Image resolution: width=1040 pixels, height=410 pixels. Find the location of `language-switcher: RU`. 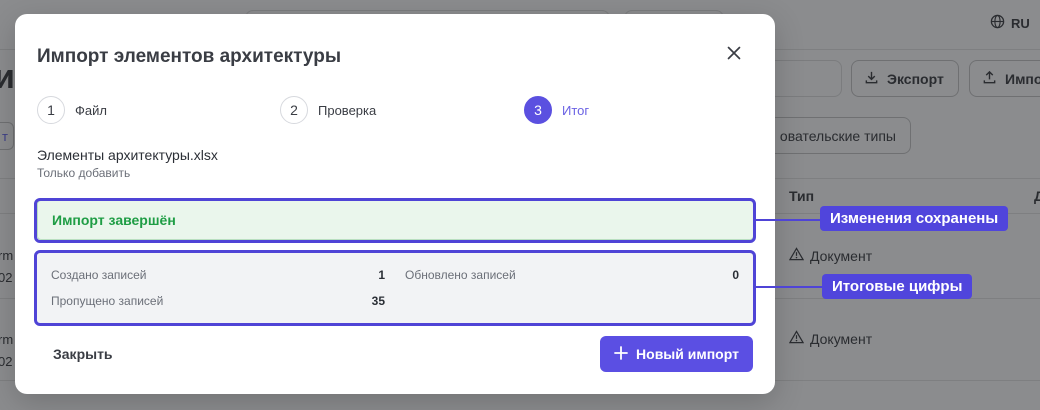

language-switcher: RU is located at coordinates (1010, 23).